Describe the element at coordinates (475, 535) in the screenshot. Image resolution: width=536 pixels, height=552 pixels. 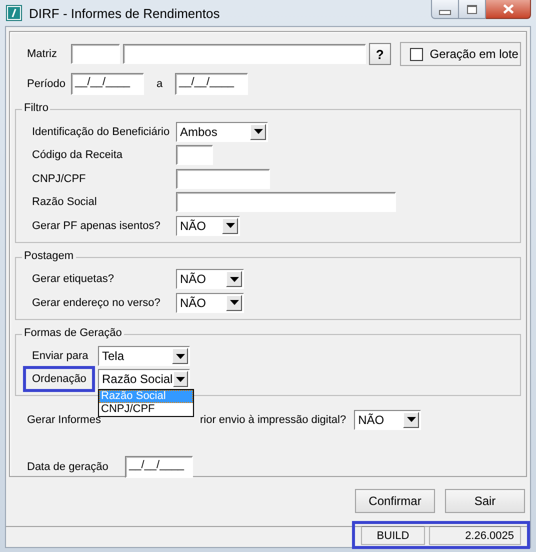
I see `status-text: 2.26.0025` at that location.